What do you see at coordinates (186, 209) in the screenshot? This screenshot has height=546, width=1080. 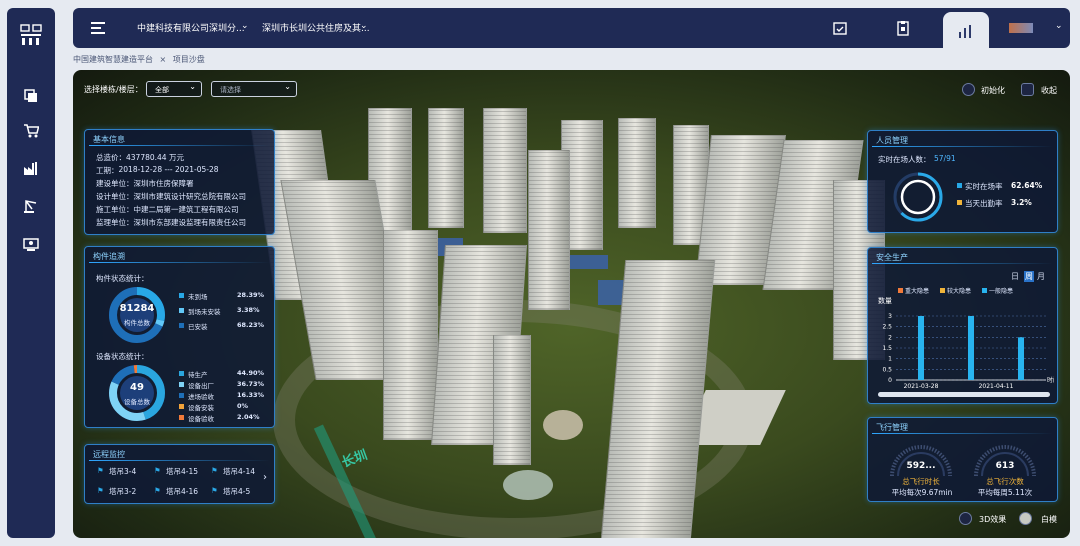 I see `info-value: 中建二局第一建筑工程有限公司` at bounding box center [186, 209].